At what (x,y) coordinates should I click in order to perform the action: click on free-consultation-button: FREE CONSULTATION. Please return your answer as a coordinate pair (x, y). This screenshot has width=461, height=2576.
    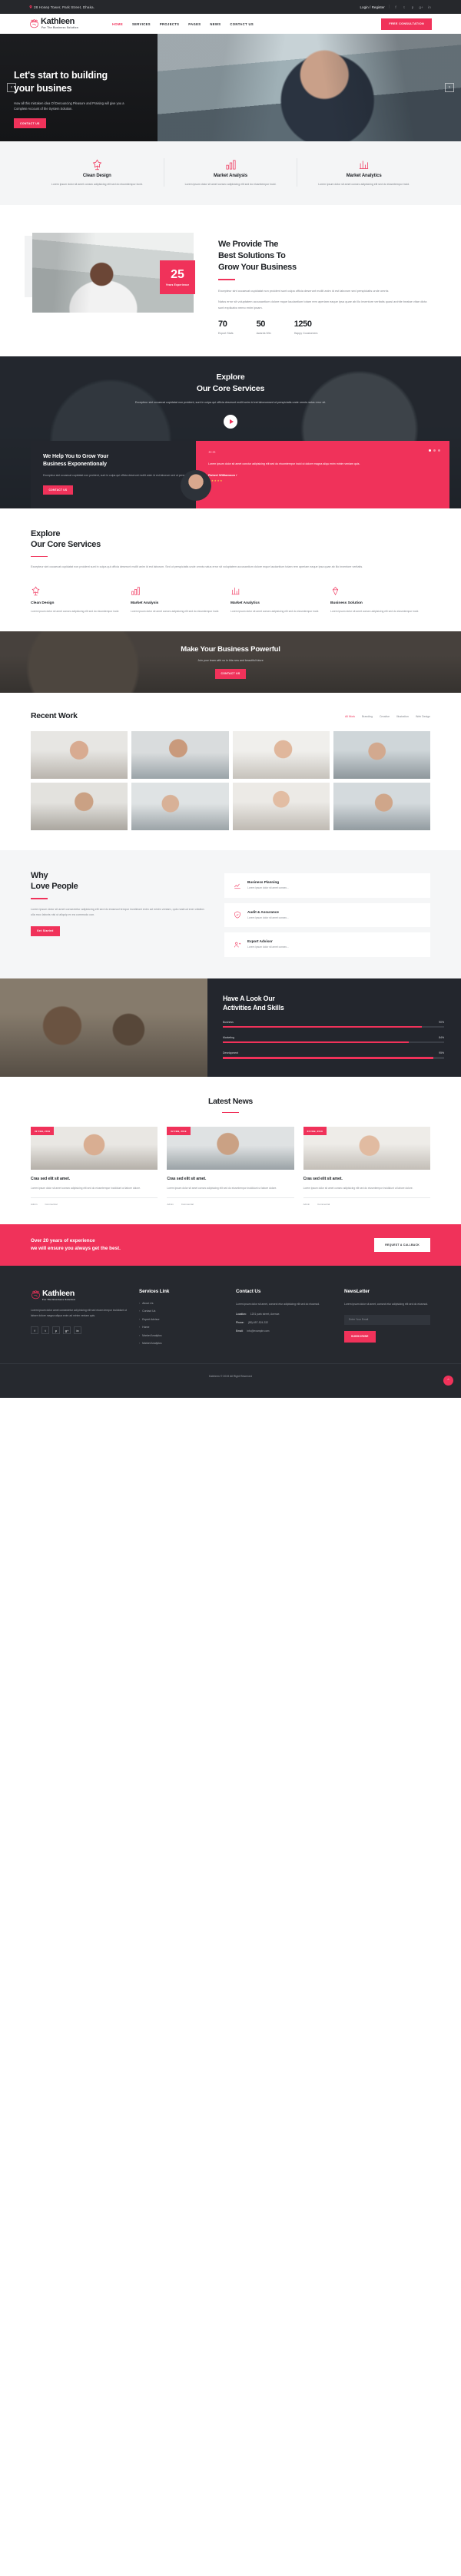
    Looking at the image, I should click on (406, 24).